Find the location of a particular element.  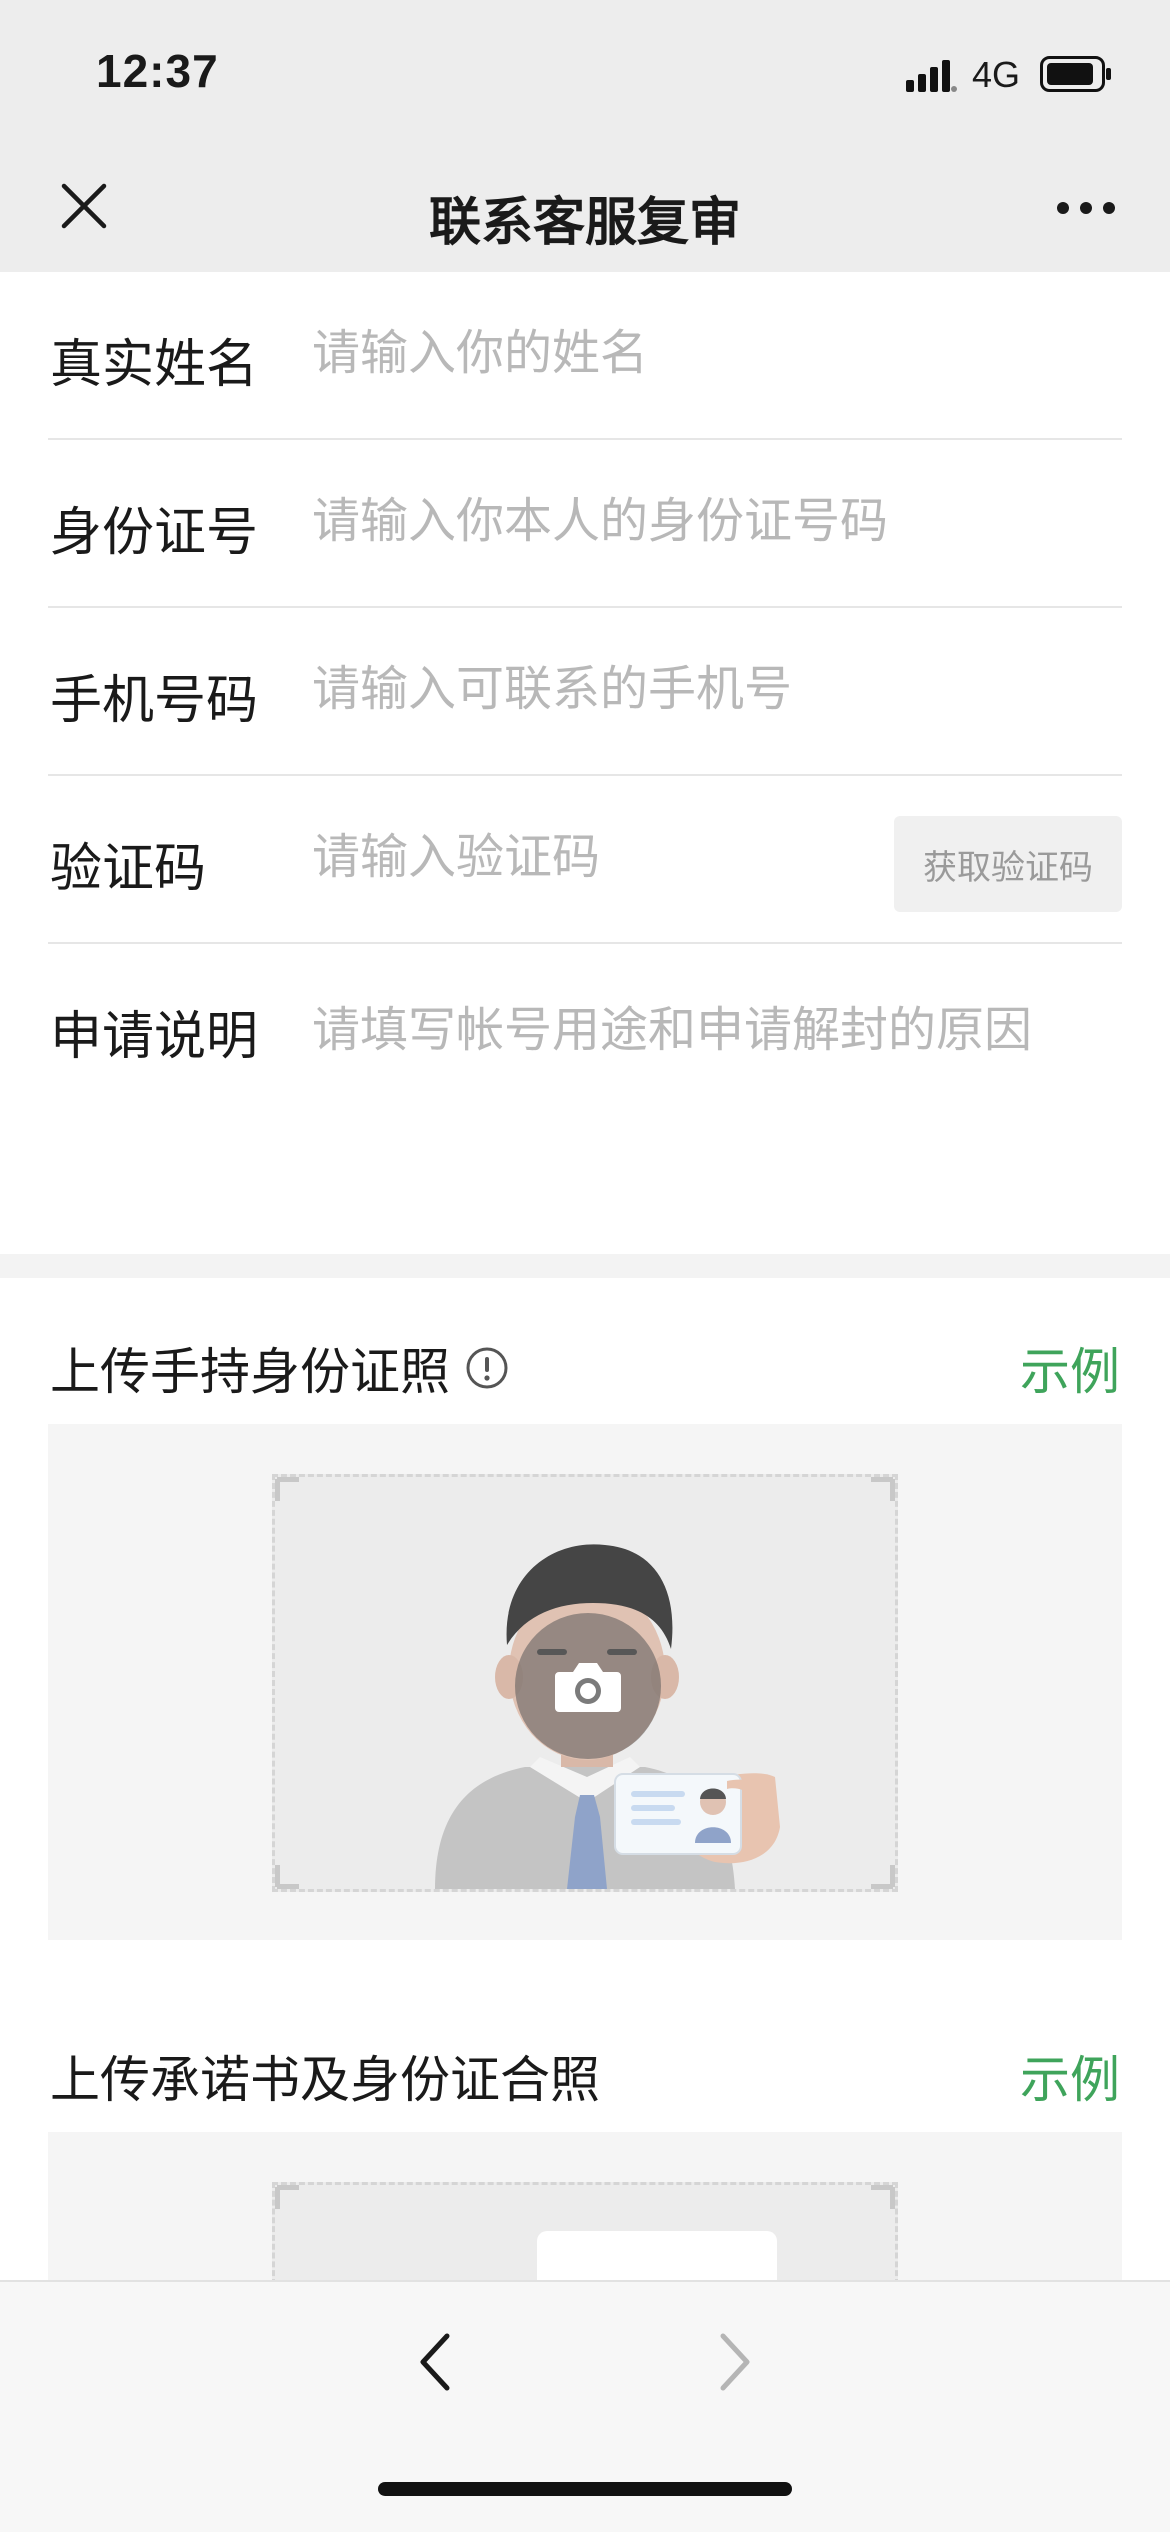

commitment-letter-illustration is located at coordinates (585, 2232).